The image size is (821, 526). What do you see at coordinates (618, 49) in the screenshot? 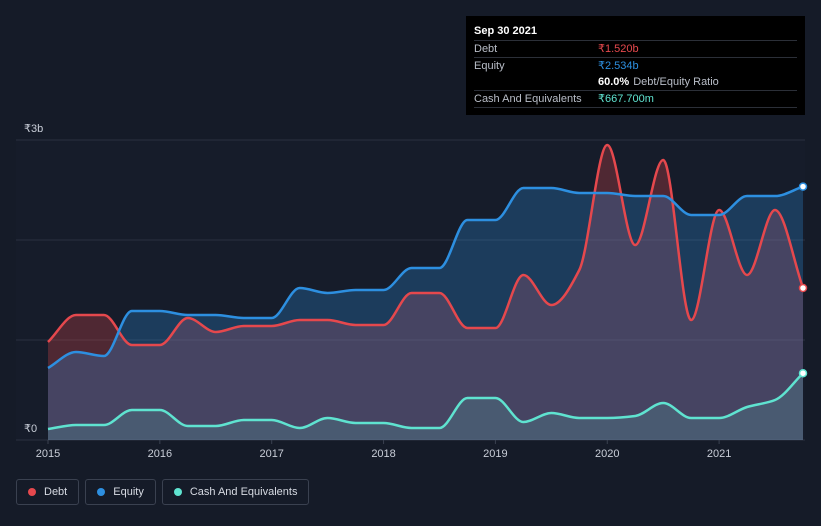
I see `tooltip-debt-value: ₹1.520b` at bounding box center [618, 49].